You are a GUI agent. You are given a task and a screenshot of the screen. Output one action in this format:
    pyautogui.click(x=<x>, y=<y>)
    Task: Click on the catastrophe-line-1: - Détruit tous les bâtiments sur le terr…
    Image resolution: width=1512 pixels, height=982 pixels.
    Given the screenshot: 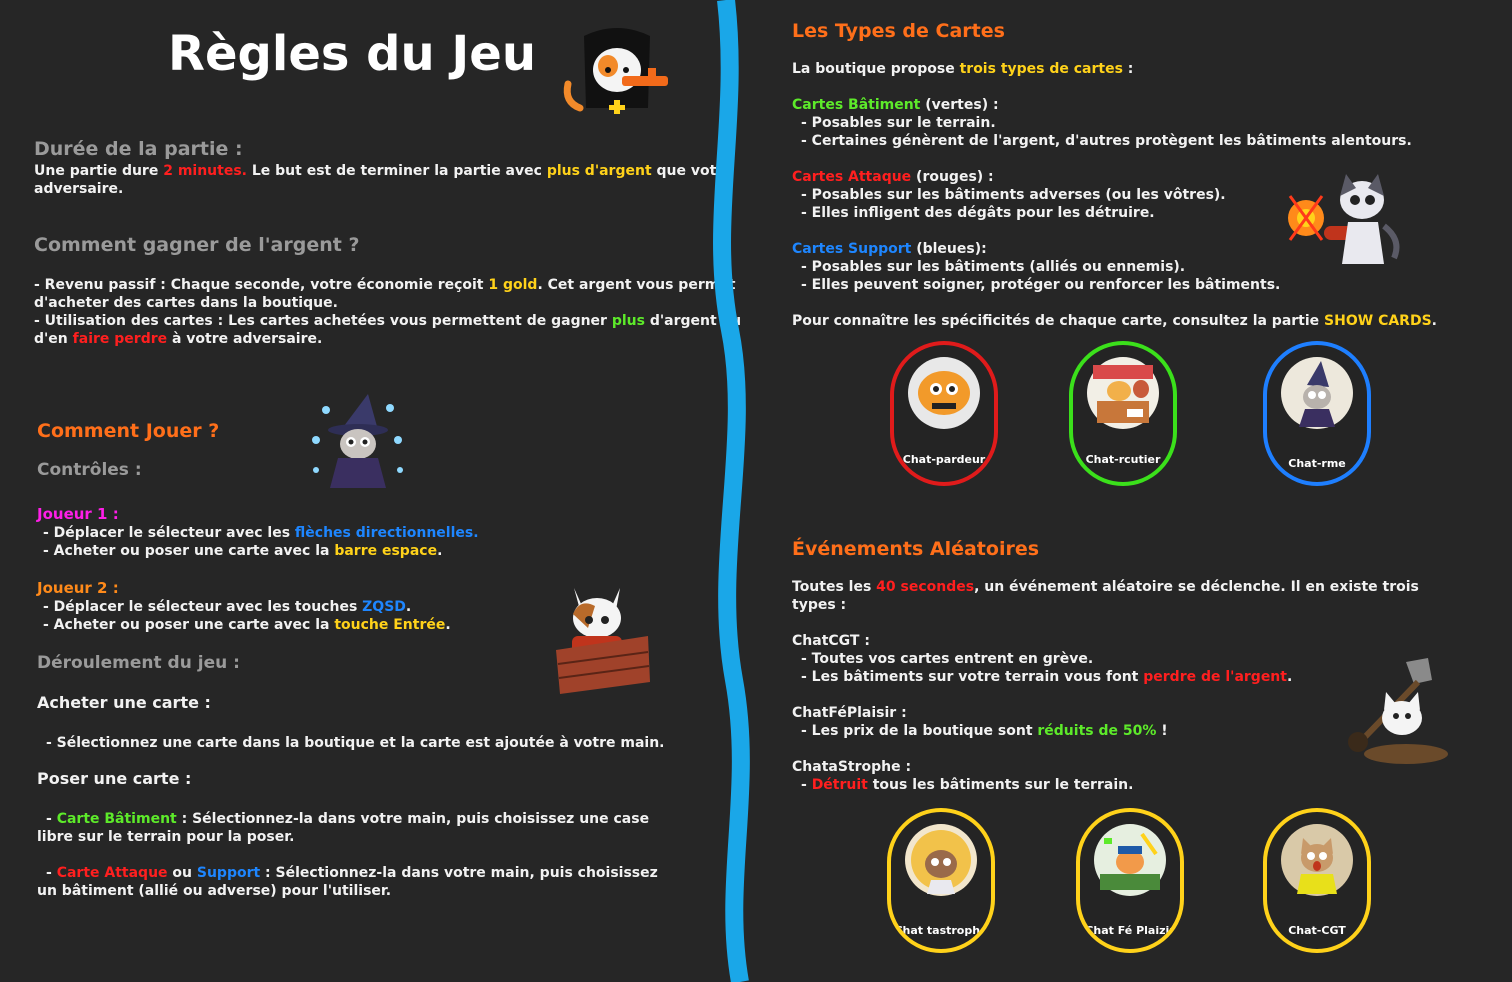 What is the action you would take?
    pyautogui.click(x=967, y=785)
    